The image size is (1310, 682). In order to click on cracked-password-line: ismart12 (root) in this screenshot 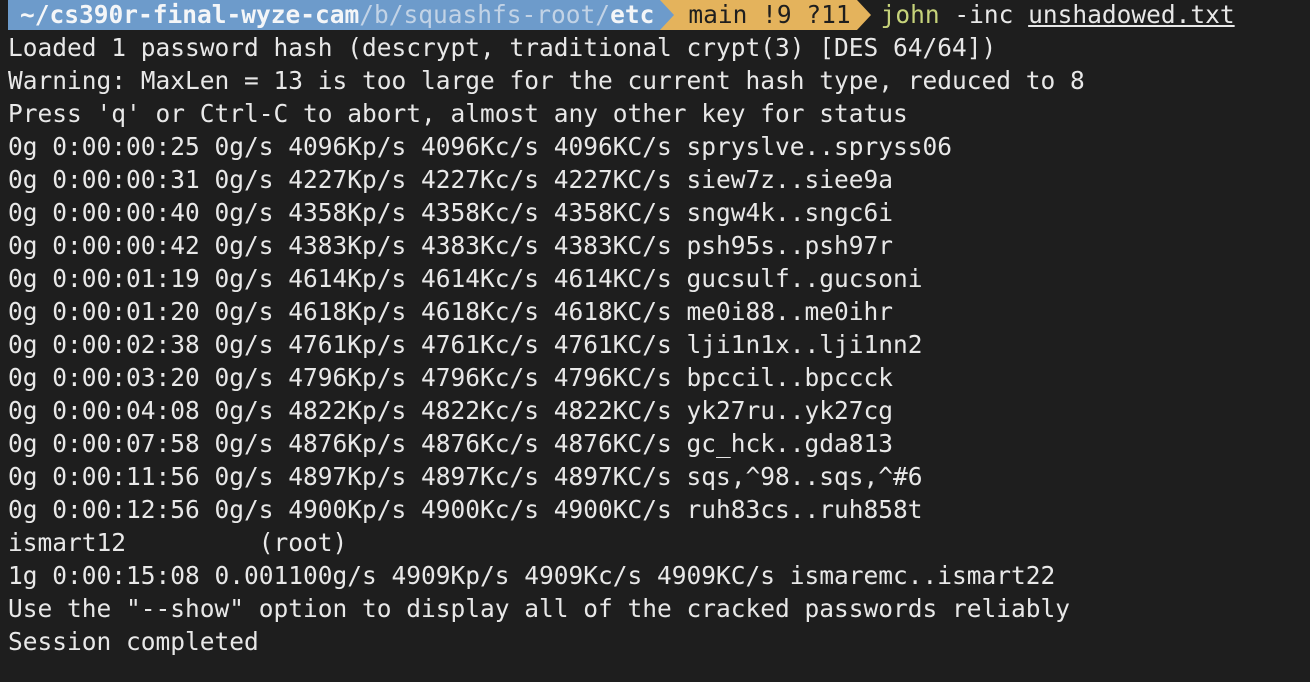, I will do `click(178, 542)`.